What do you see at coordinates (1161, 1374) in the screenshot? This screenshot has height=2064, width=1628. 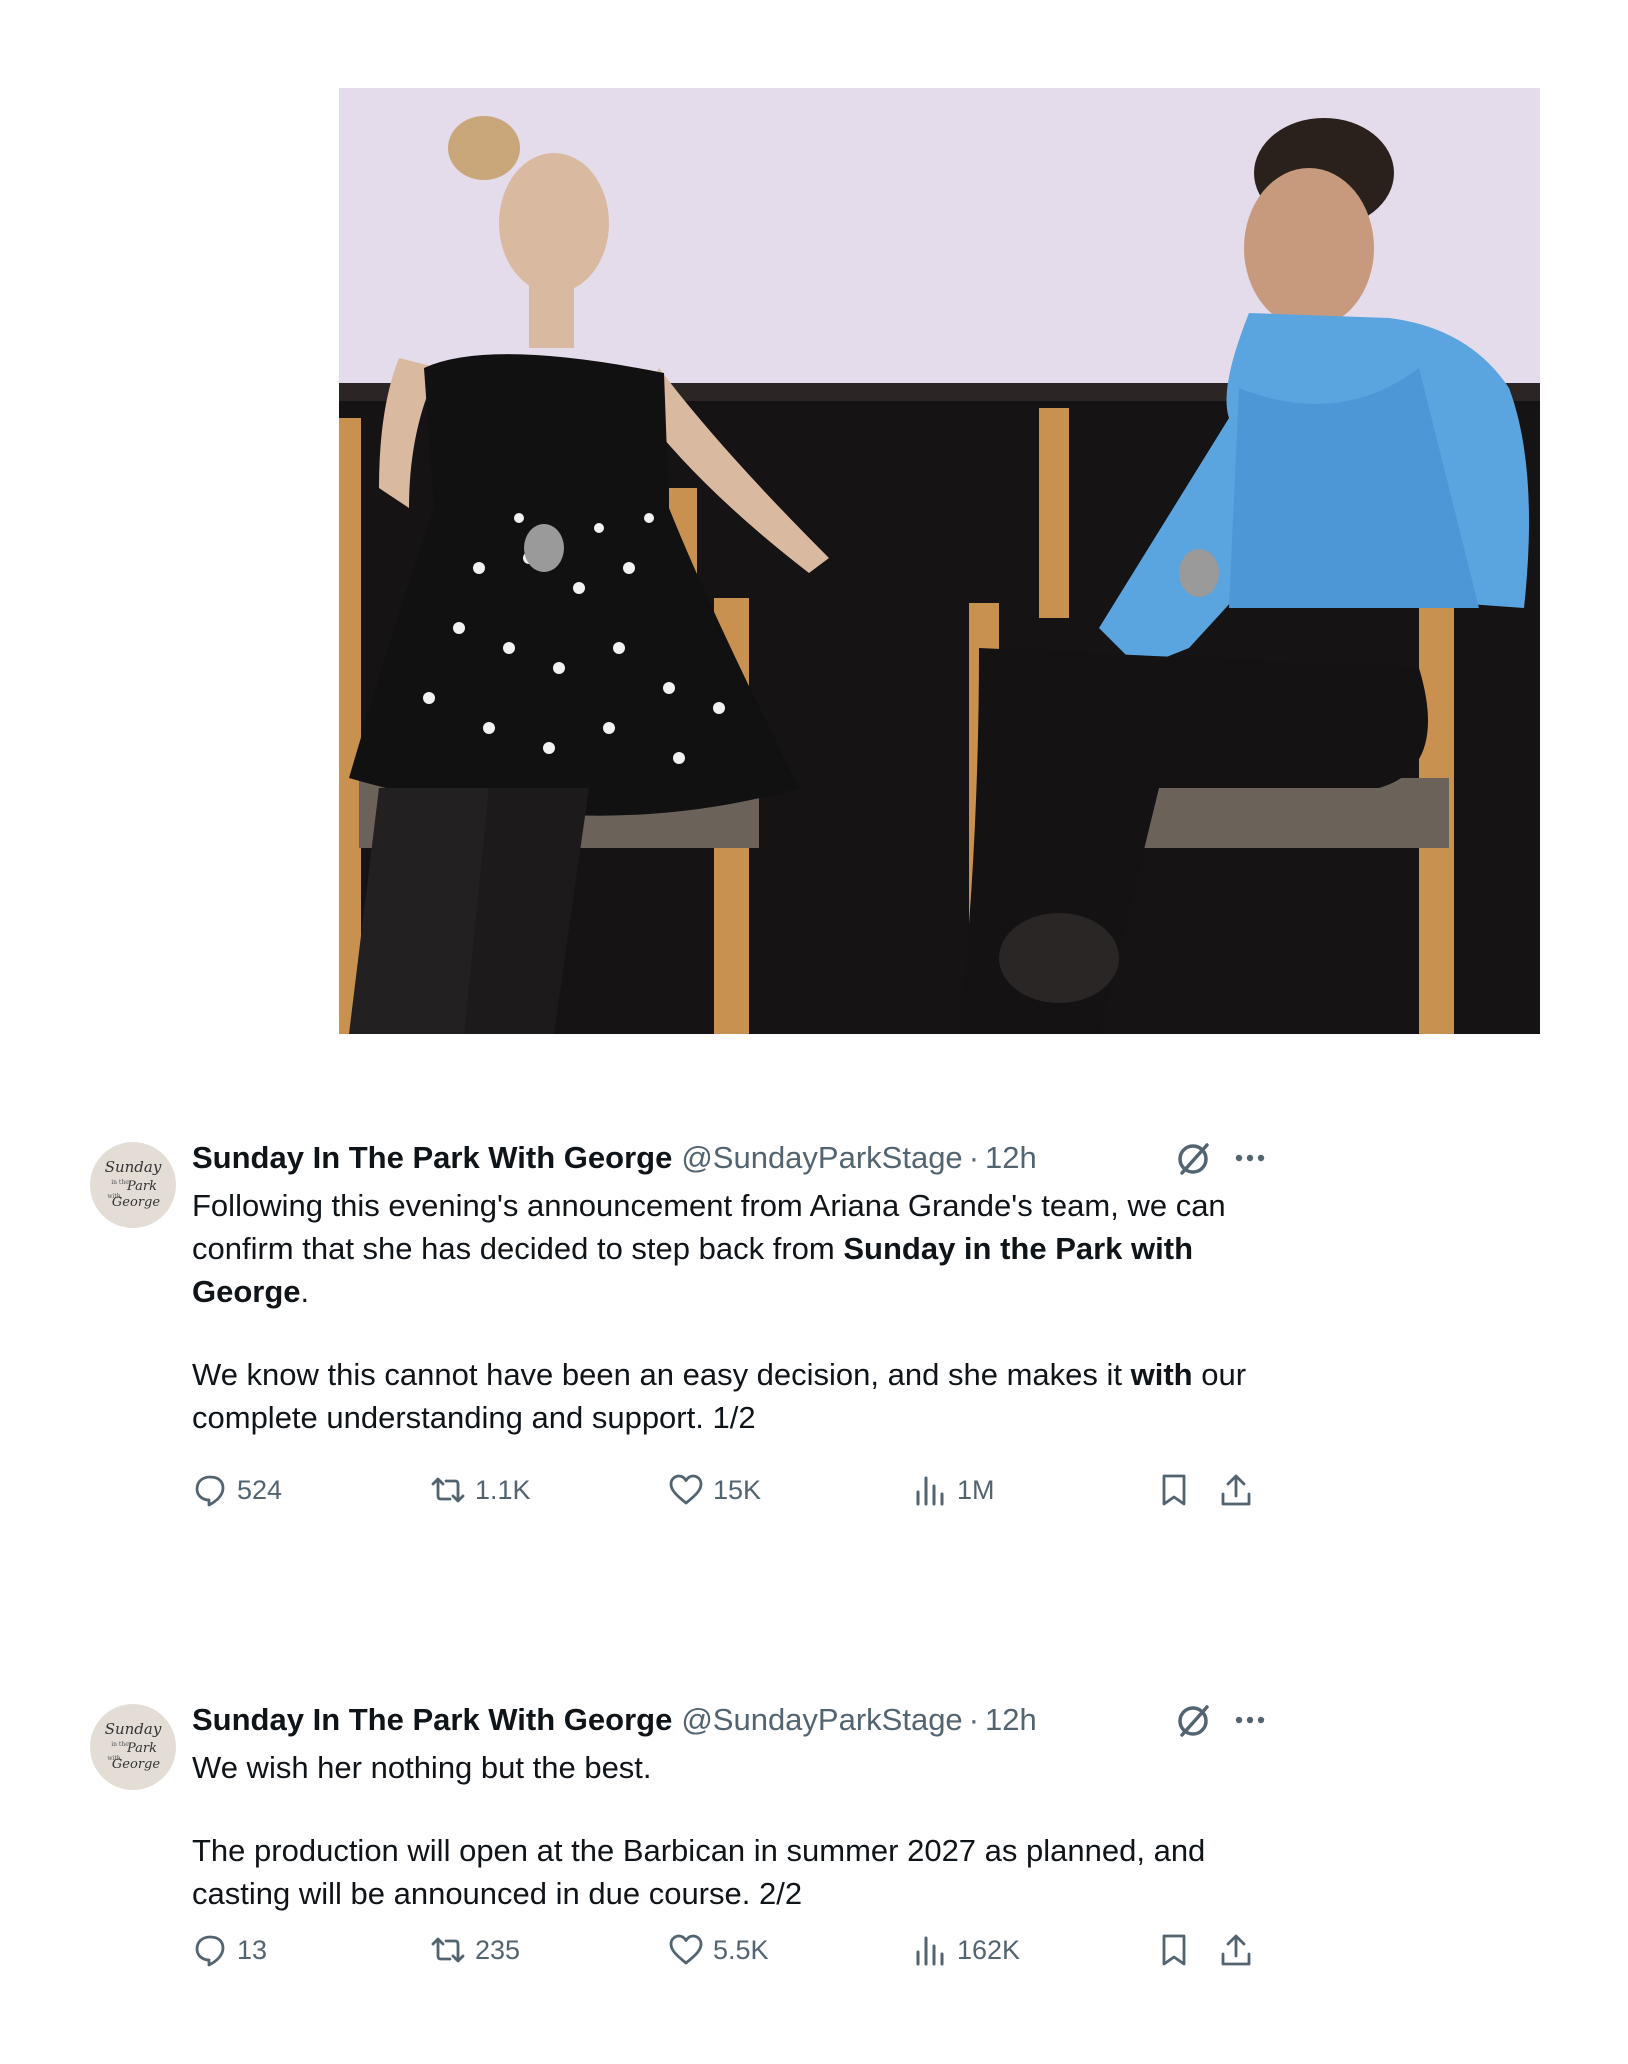 I see `bold-word: with` at bounding box center [1161, 1374].